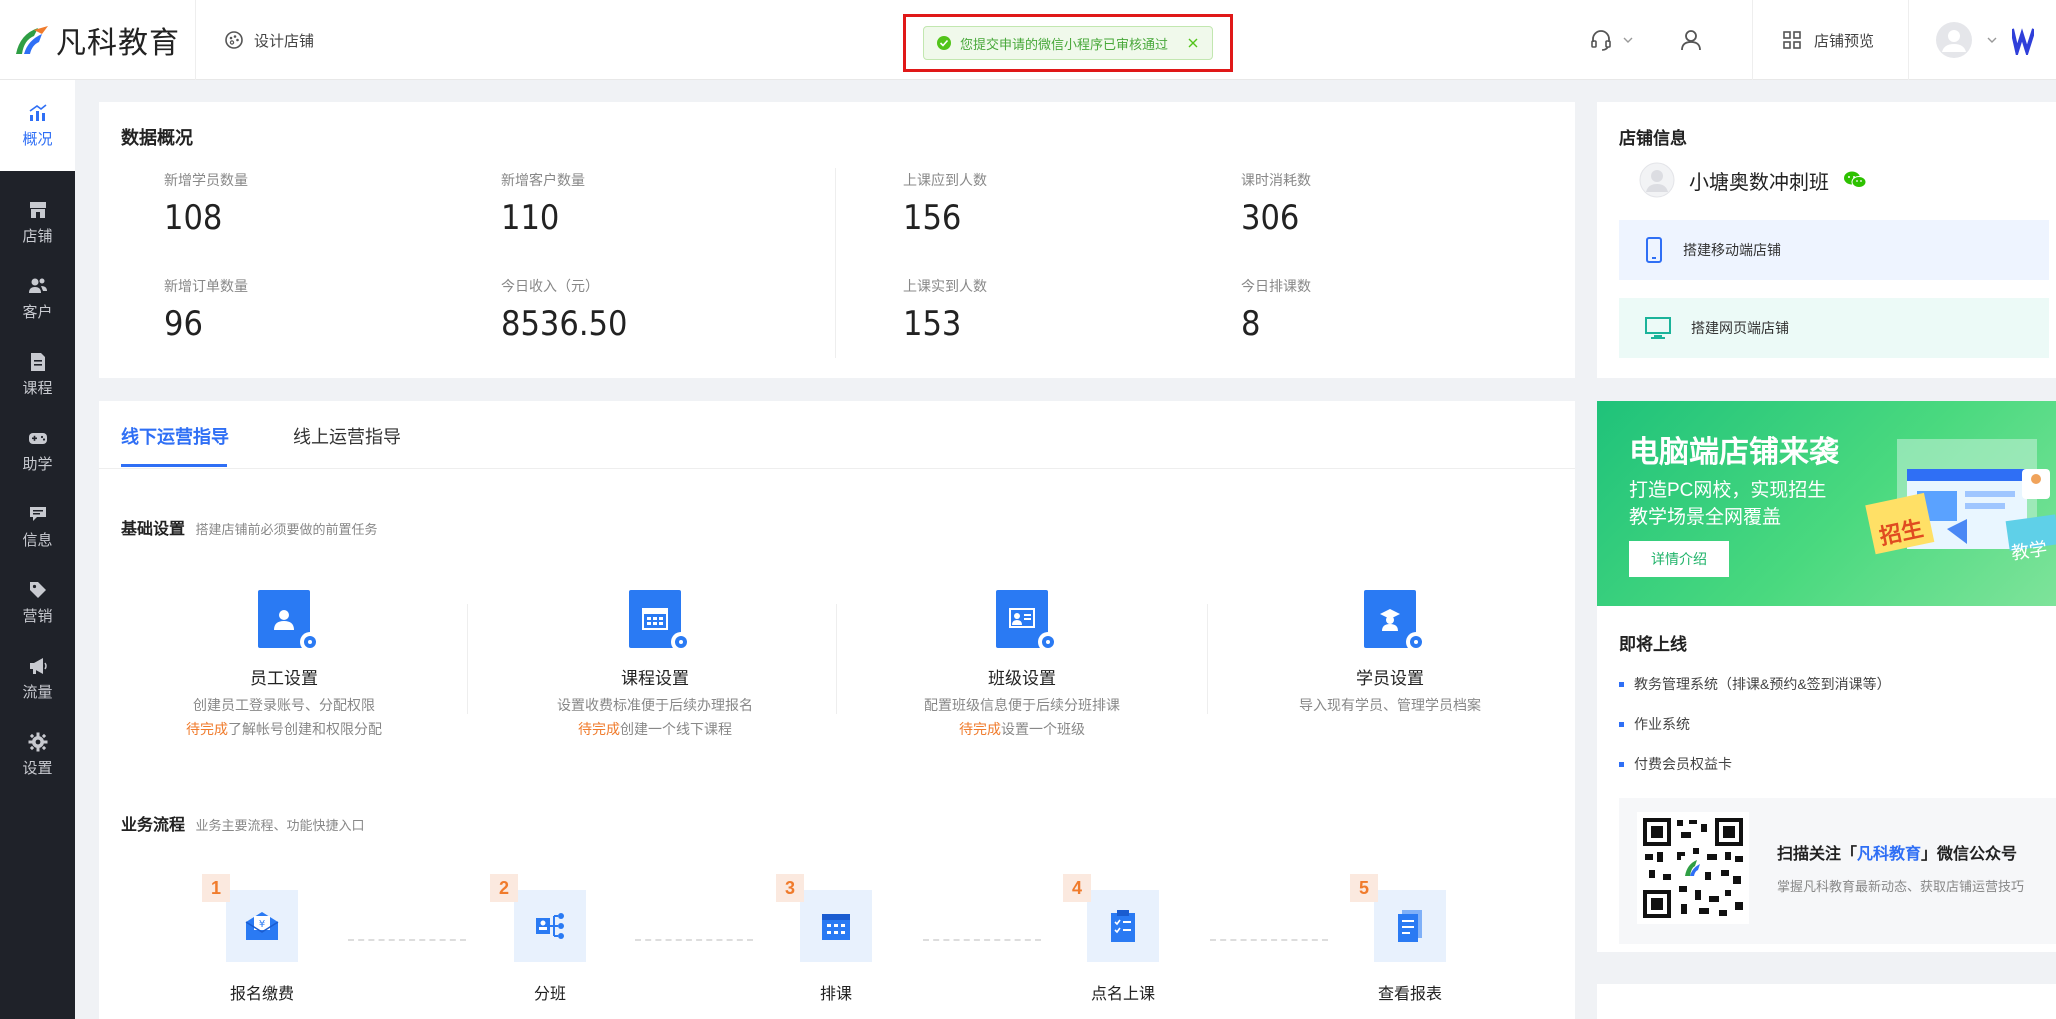 This screenshot has width=2056, height=1019. What do you see at coordinates (37, 209) in the screenshot?
I see `store-icon` at bounding box center [37, 209].